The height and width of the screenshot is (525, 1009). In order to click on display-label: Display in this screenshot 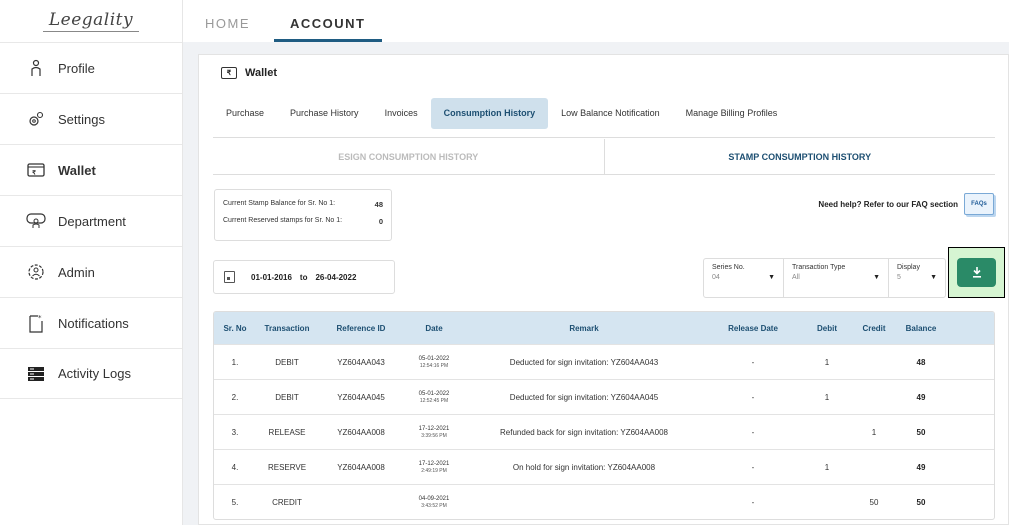, I will do `click(908, 267)`.